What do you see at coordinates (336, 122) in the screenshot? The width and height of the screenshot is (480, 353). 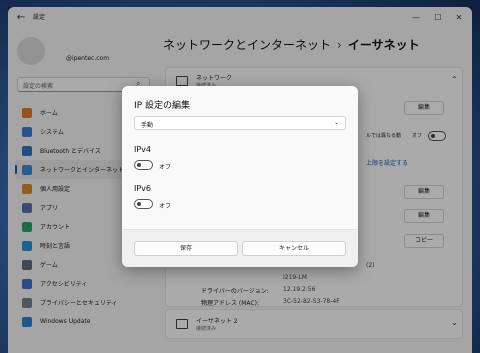 I see `chevron-down-icon: ⌄` at bounding box center [336, 122].